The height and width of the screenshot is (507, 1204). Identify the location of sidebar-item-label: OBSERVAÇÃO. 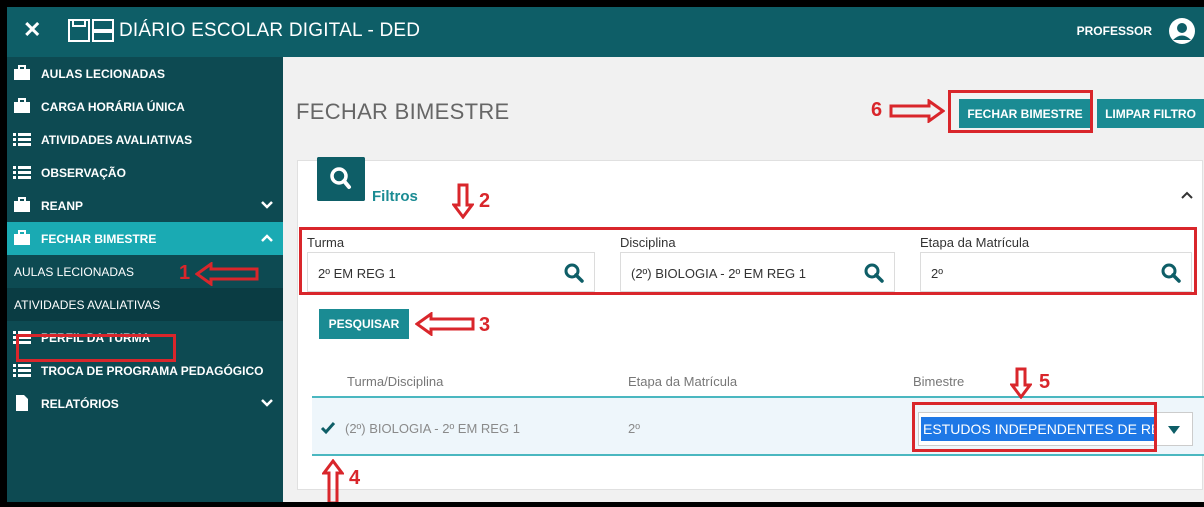
(83, 173).